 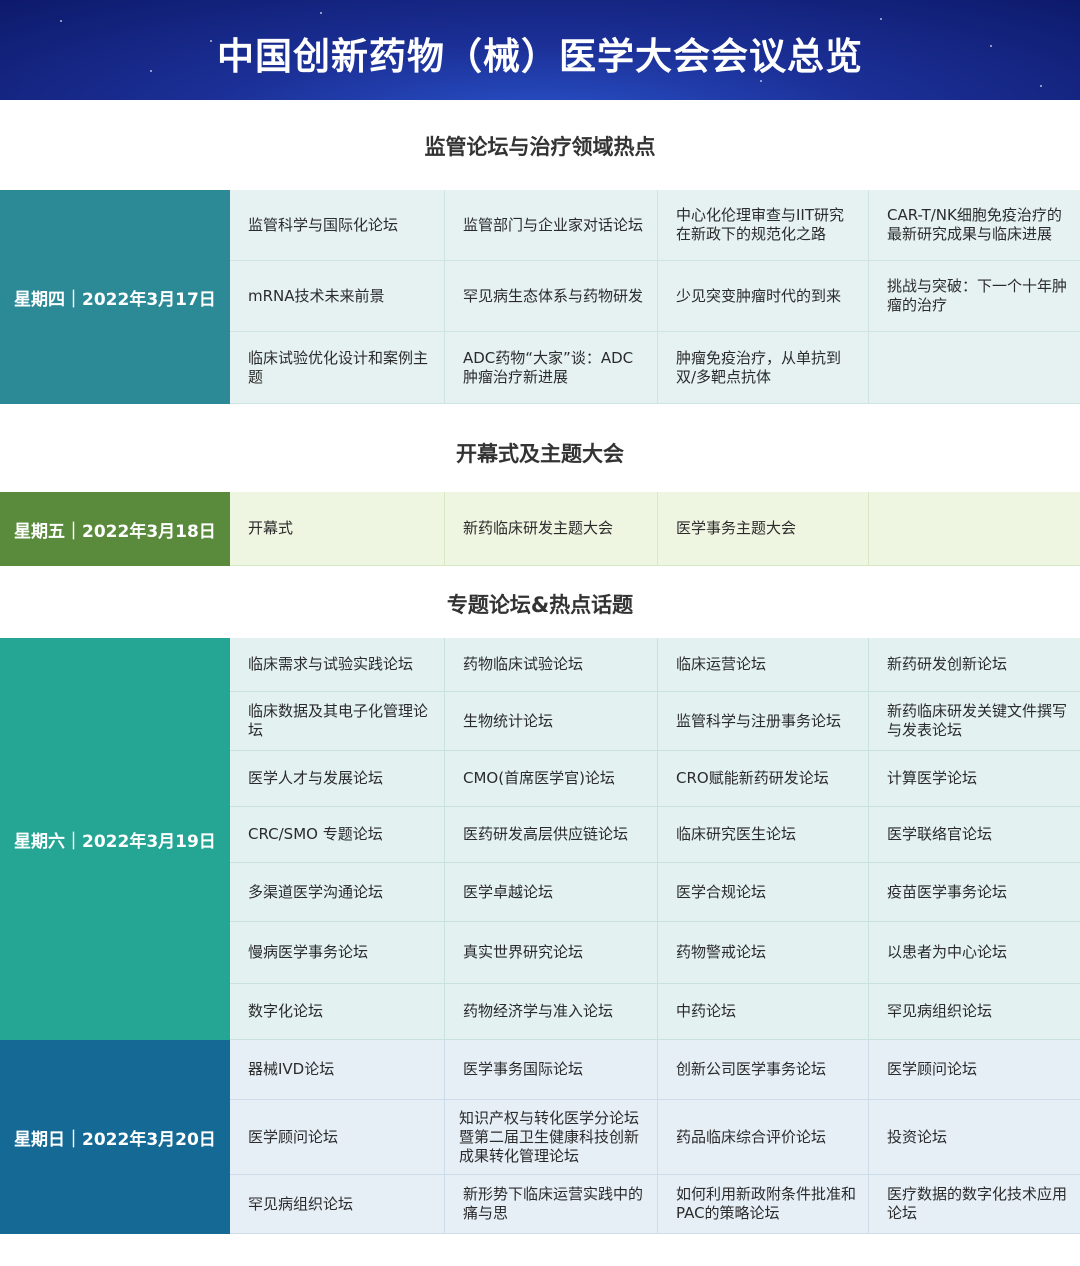 I want to click on session-cell: 新药研发创新论坛, so click(x=974, y=665).